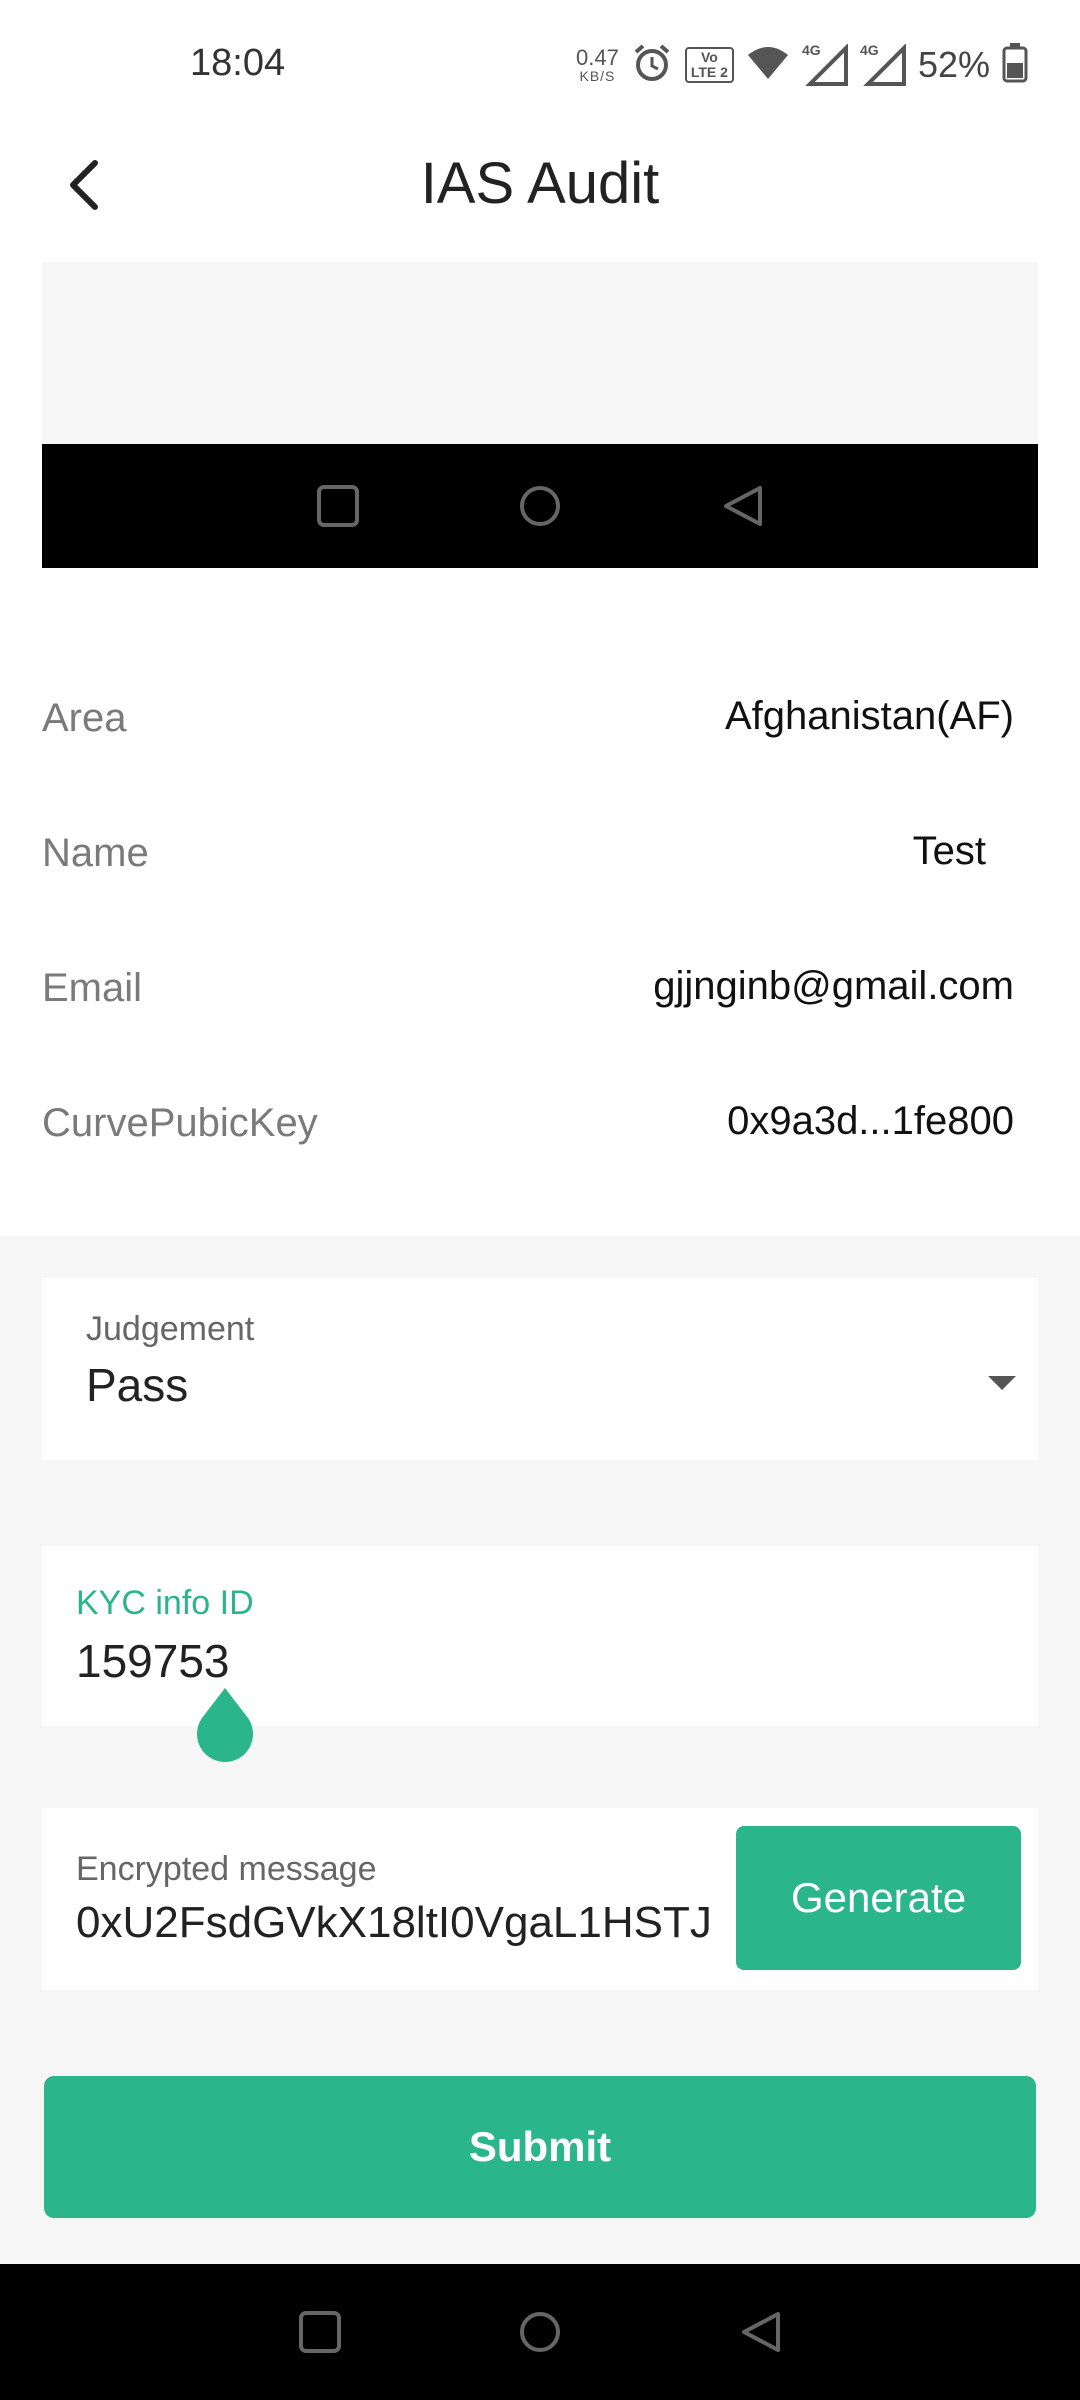 This screenshot has height=2400, width=1080. Describe the element at coordinates (709, 57) in the screenshot. I see `volte-label-top: Vo` at that location.